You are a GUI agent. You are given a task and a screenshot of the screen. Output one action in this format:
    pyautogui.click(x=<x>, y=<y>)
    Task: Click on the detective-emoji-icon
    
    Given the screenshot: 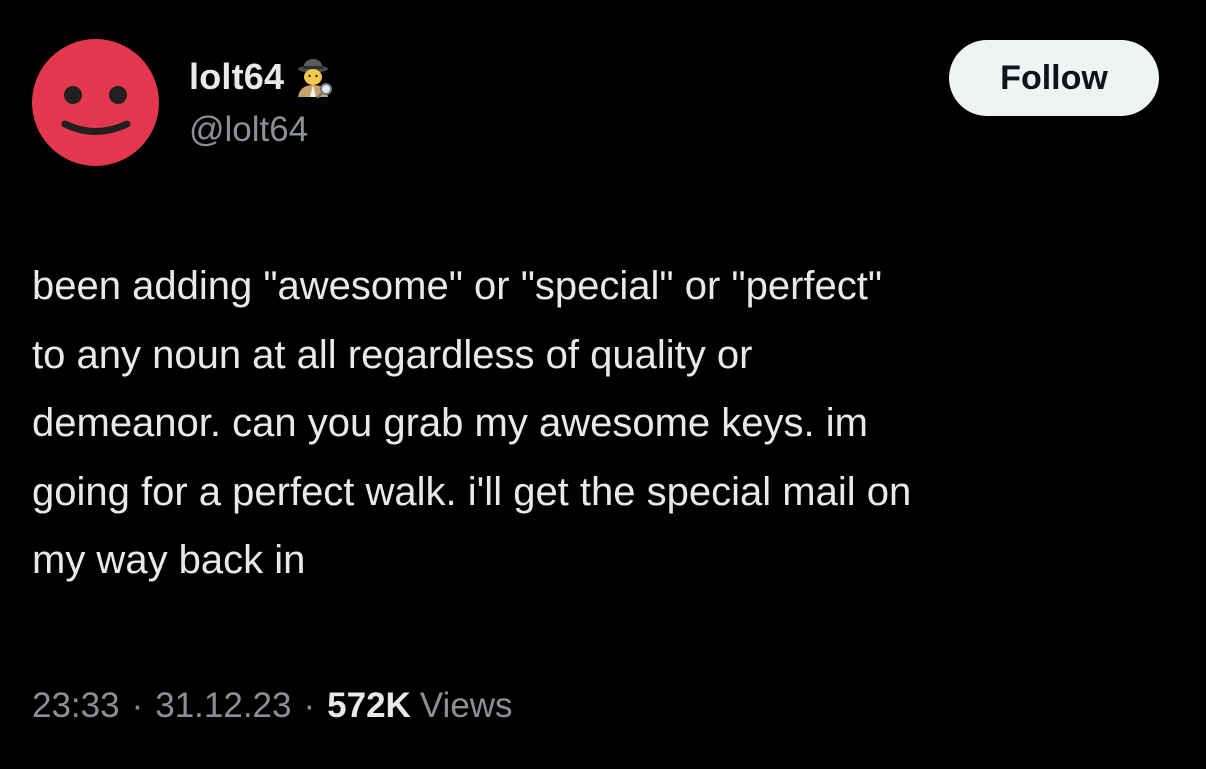 What is the action you would take?
    pyautogui.click(x=314, y=77)
    